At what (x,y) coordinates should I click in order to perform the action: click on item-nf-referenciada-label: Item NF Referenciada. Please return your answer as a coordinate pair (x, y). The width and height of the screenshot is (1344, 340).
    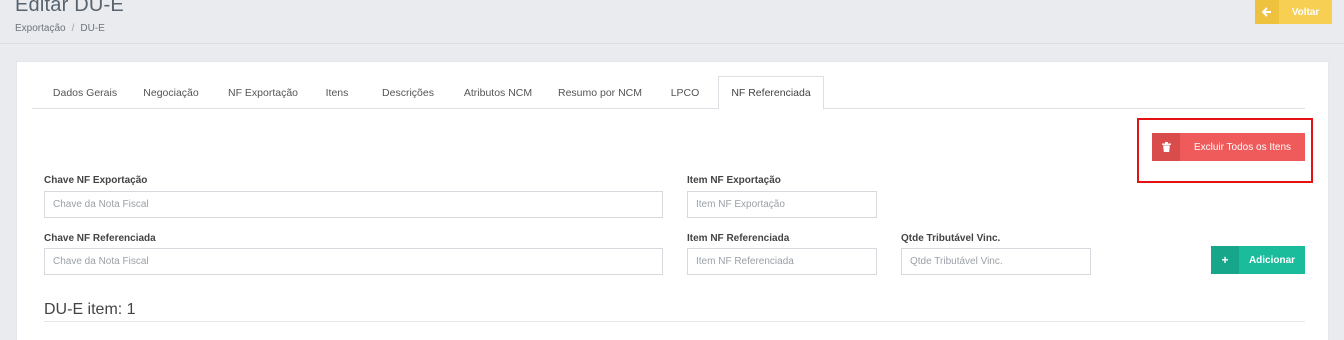
    Looking at the image, I should click on (738, 238).